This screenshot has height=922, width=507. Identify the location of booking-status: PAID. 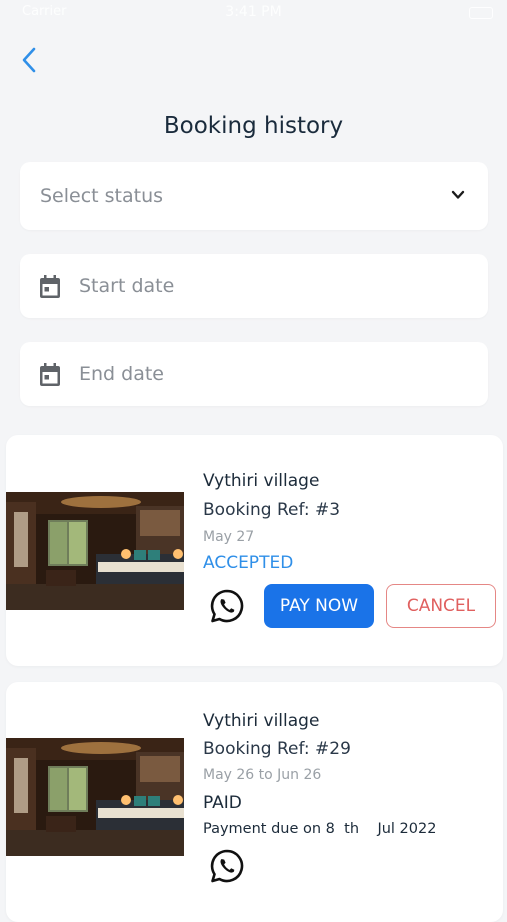
(222, 803).